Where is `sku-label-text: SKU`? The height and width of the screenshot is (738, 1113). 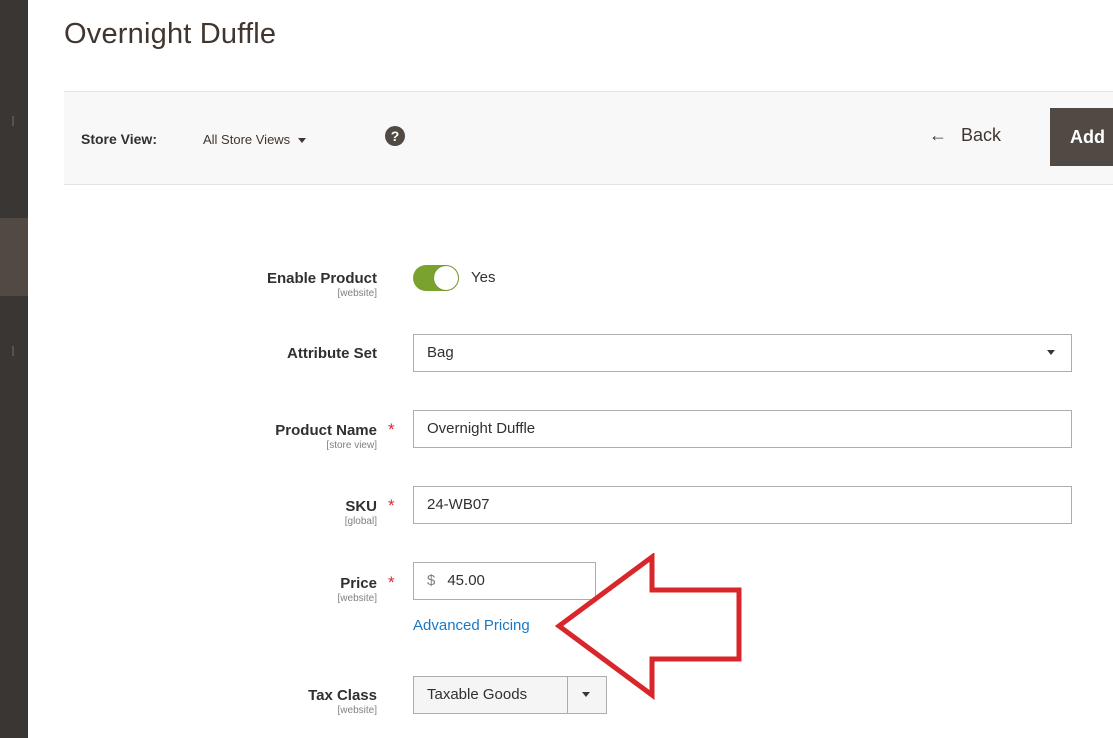
sku-label-text: SKU is located at coordinates (361, 506).